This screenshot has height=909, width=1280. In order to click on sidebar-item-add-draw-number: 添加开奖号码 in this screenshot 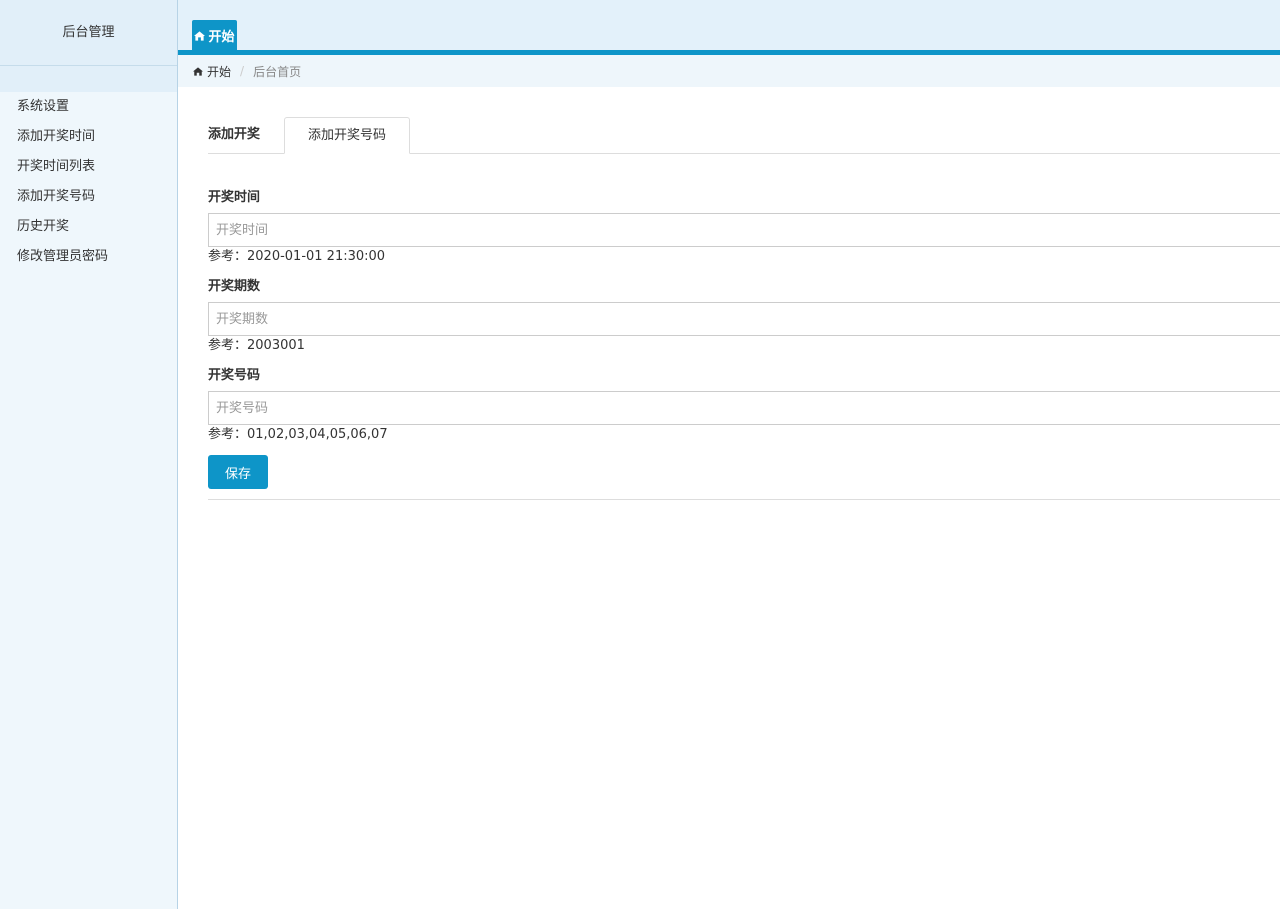, I will do `click(88, 197)`.